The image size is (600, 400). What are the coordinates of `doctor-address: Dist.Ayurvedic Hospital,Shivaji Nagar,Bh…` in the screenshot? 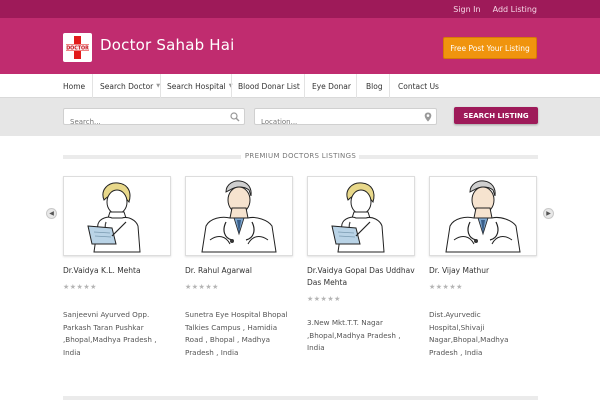 It's located at (469, 333).